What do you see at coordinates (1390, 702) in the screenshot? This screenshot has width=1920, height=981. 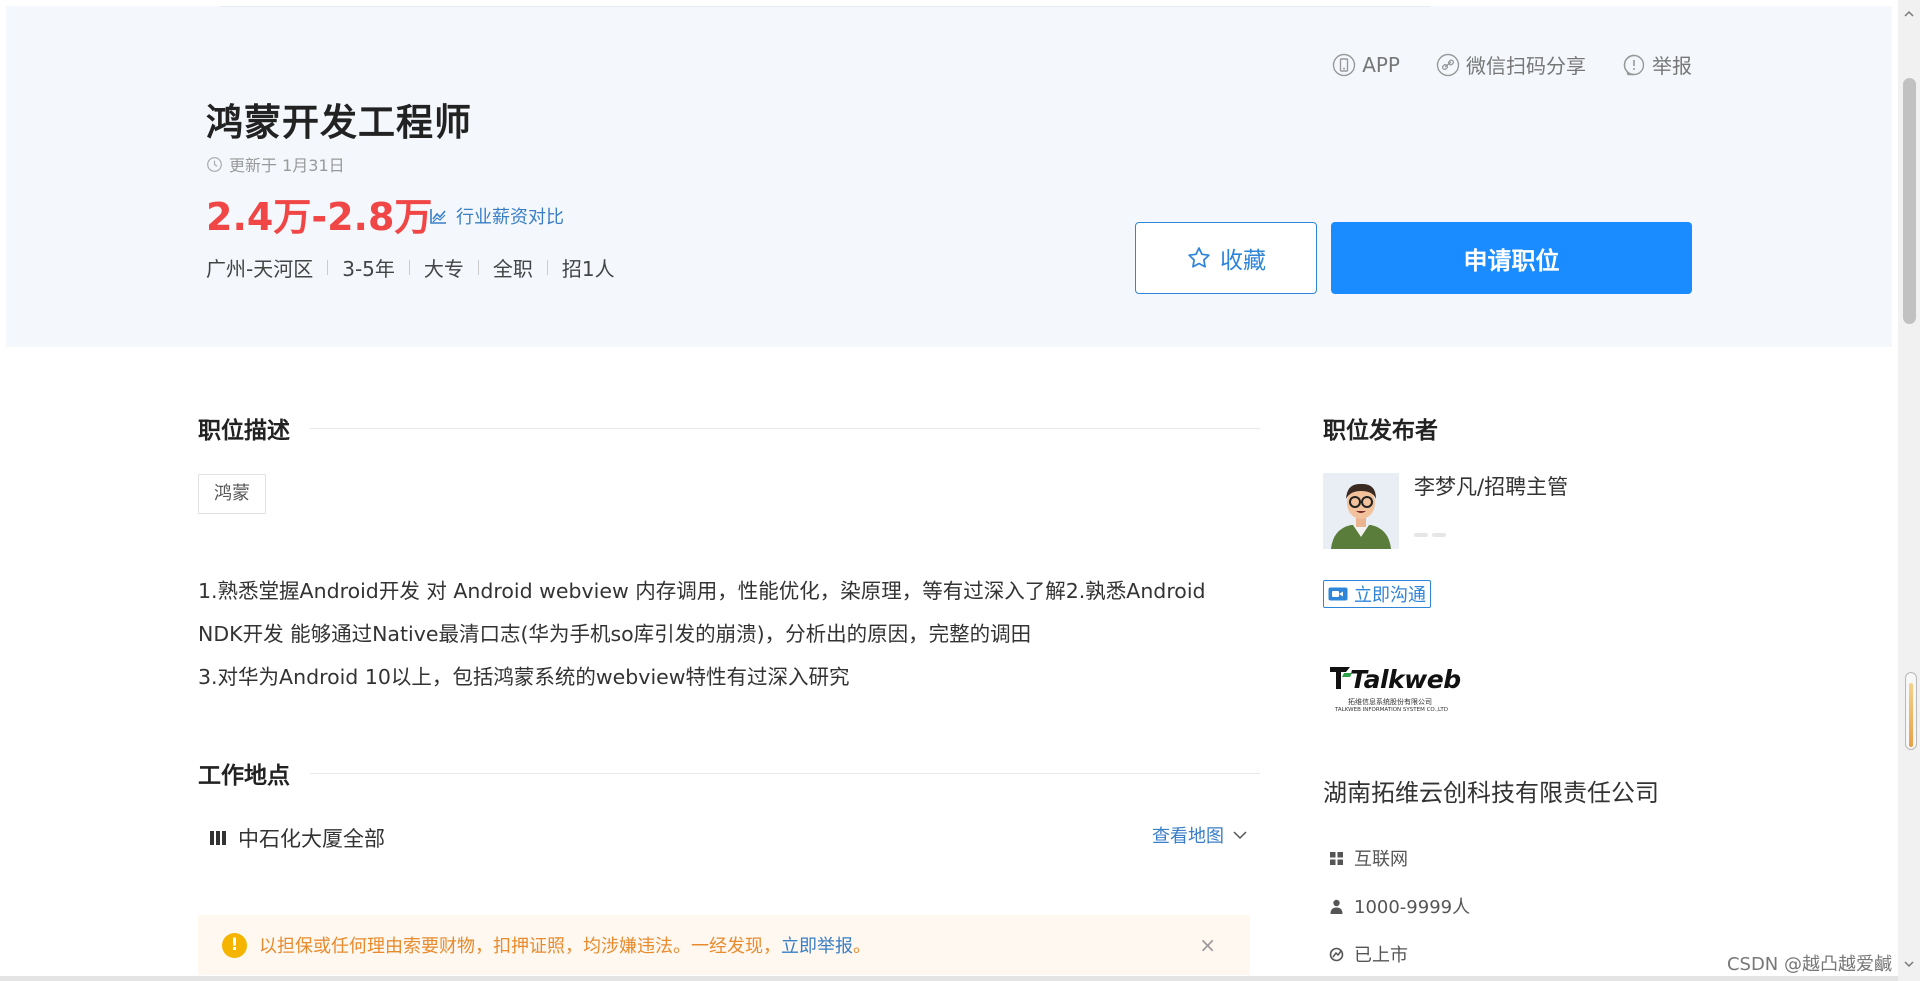 I see `company-logo-cn: 拓维信息系统股份有限公司` at bounding box center [1390, 702].